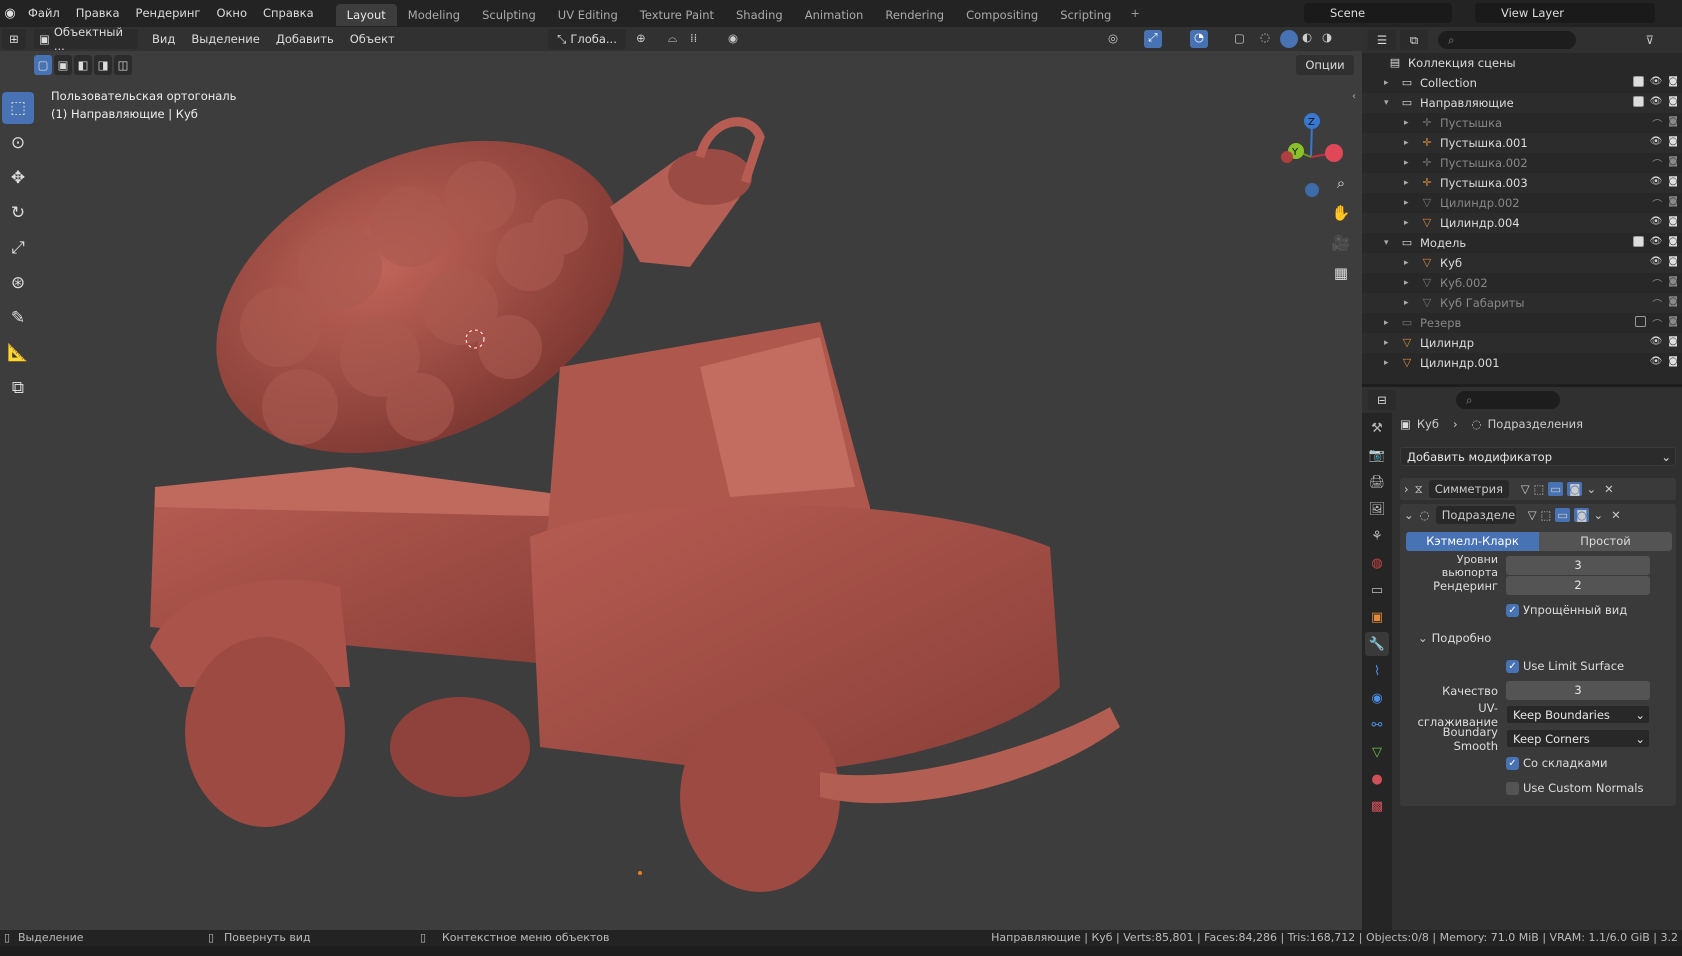  Describe the element at coordinates (1265, 37) in the screenshot. I see `shading-wireframe-icon: ◌` at that location.